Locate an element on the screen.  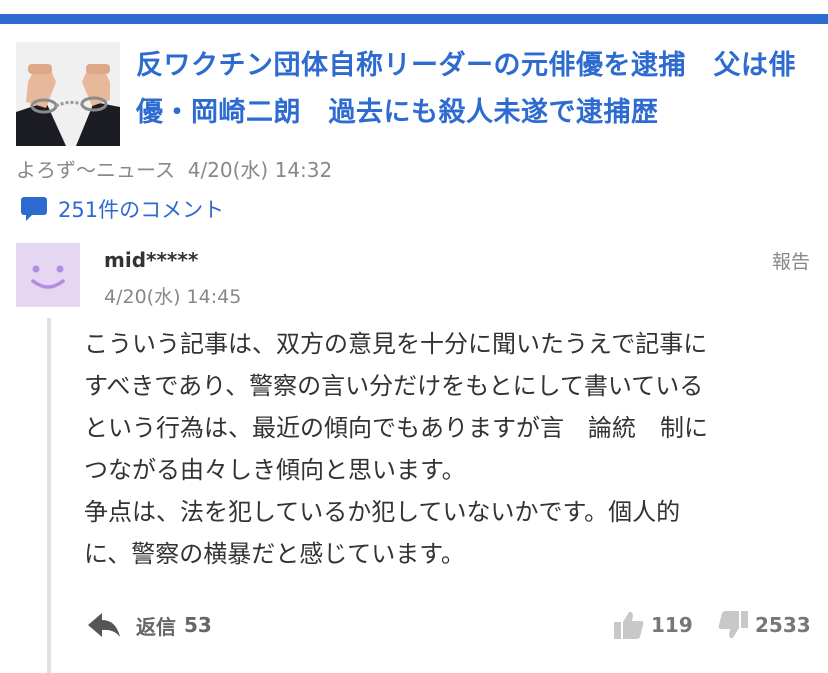
comment-line: に、警察の横暴だと感じています。 is located at coordinates (274, 554).